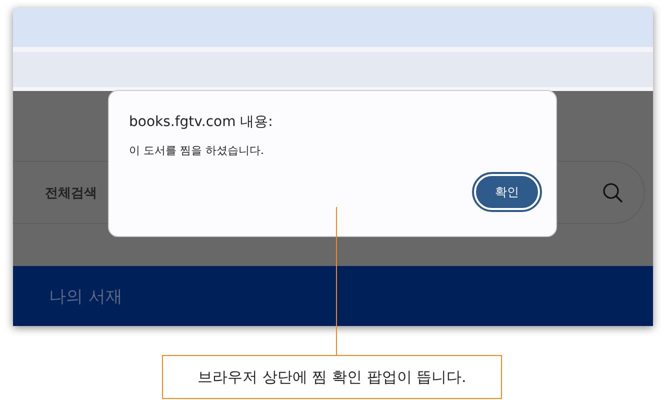 The height and width of the screenshot is (400, 666). I want to click on dialog-message: 이 도서를 찜을 하셨습니다., so click(197, 150).